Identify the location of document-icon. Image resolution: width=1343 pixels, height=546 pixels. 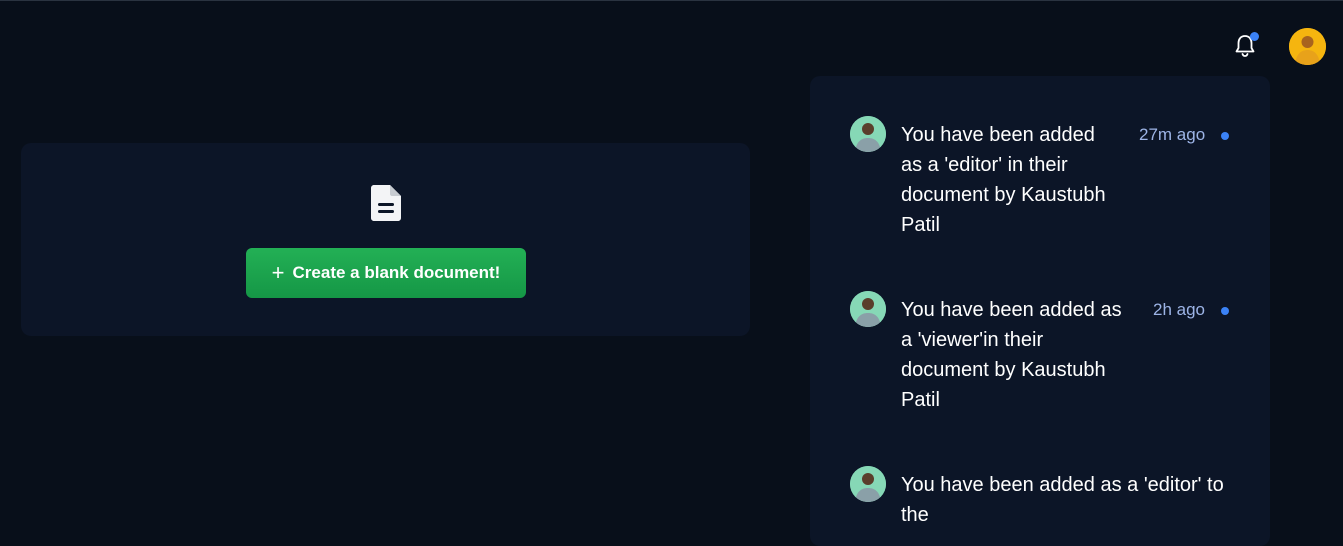
(386, 203).